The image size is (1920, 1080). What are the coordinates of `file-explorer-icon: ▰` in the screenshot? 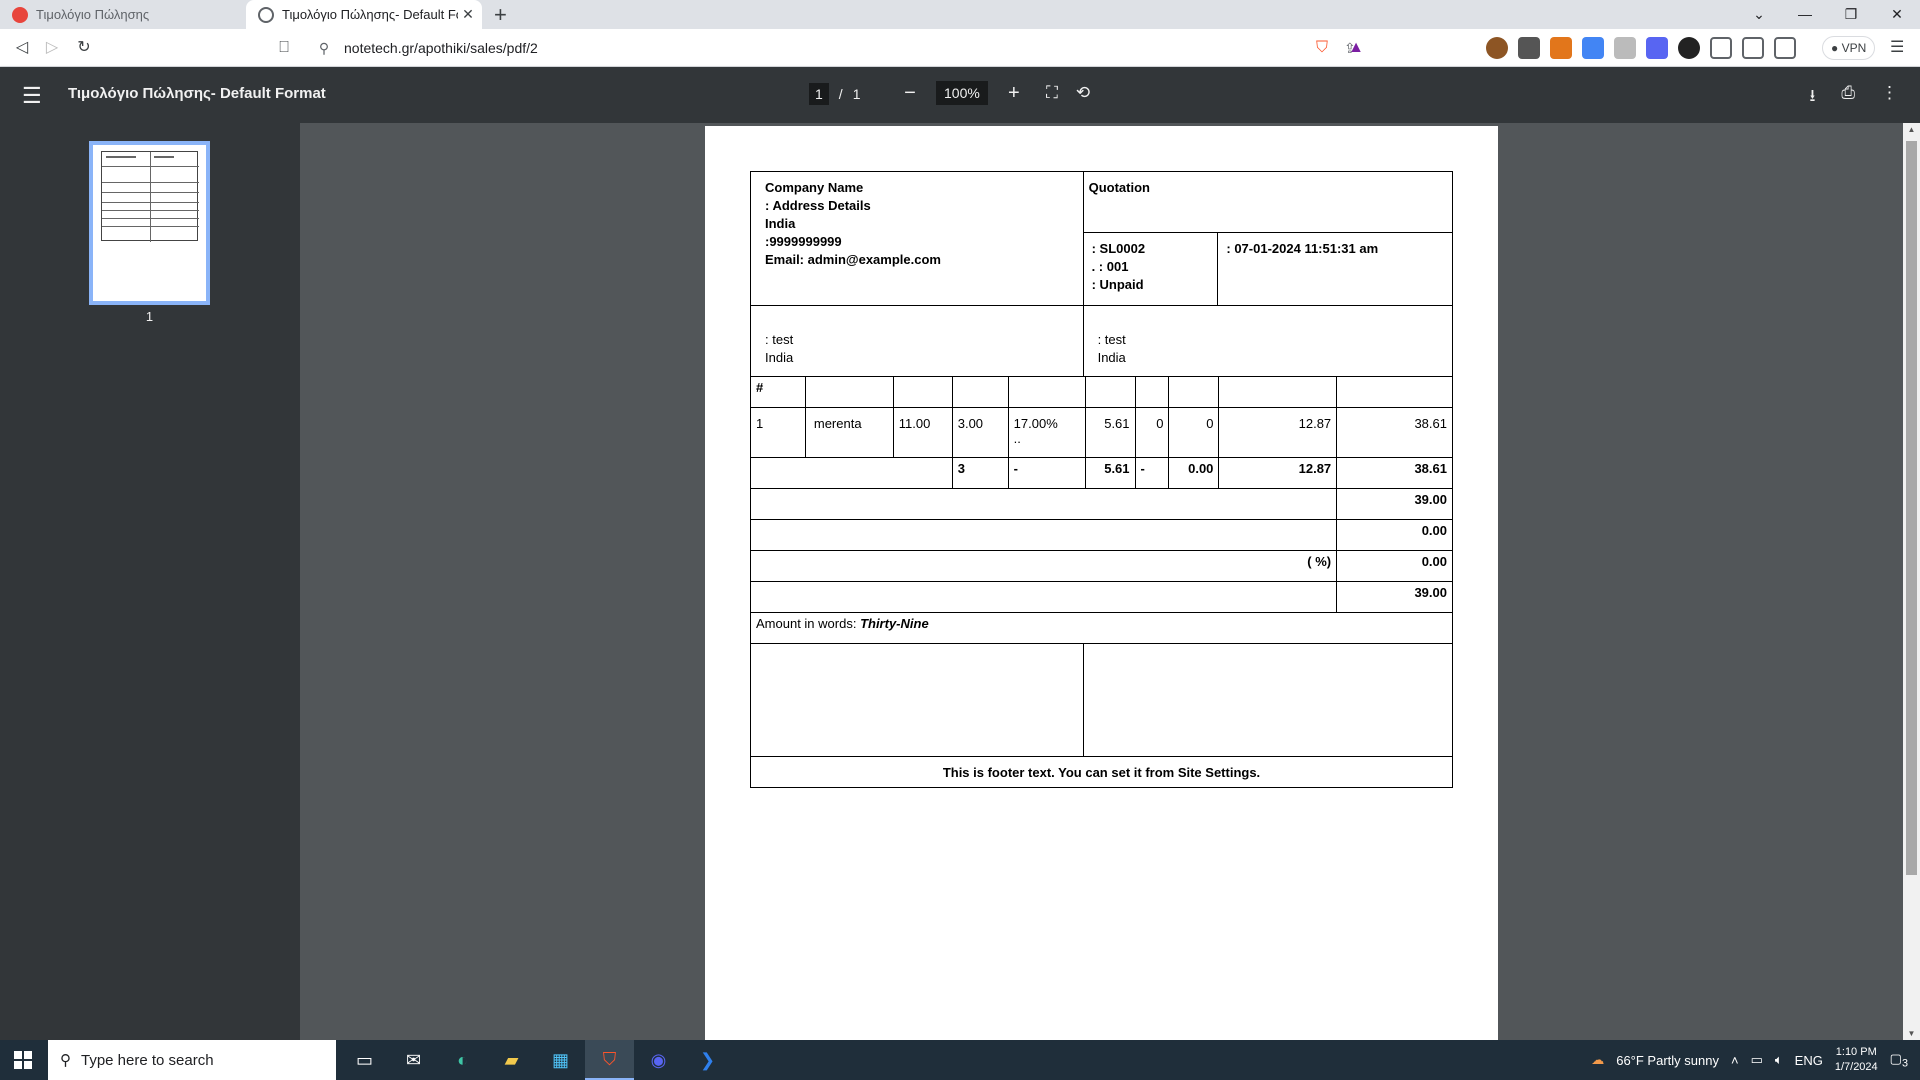 It's located at (511, 1060).